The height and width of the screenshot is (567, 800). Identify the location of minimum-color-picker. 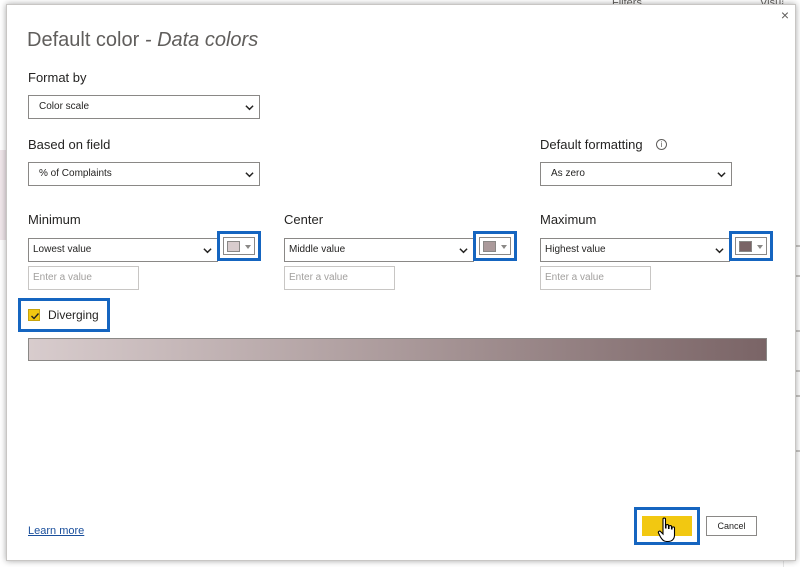
(239, 246).